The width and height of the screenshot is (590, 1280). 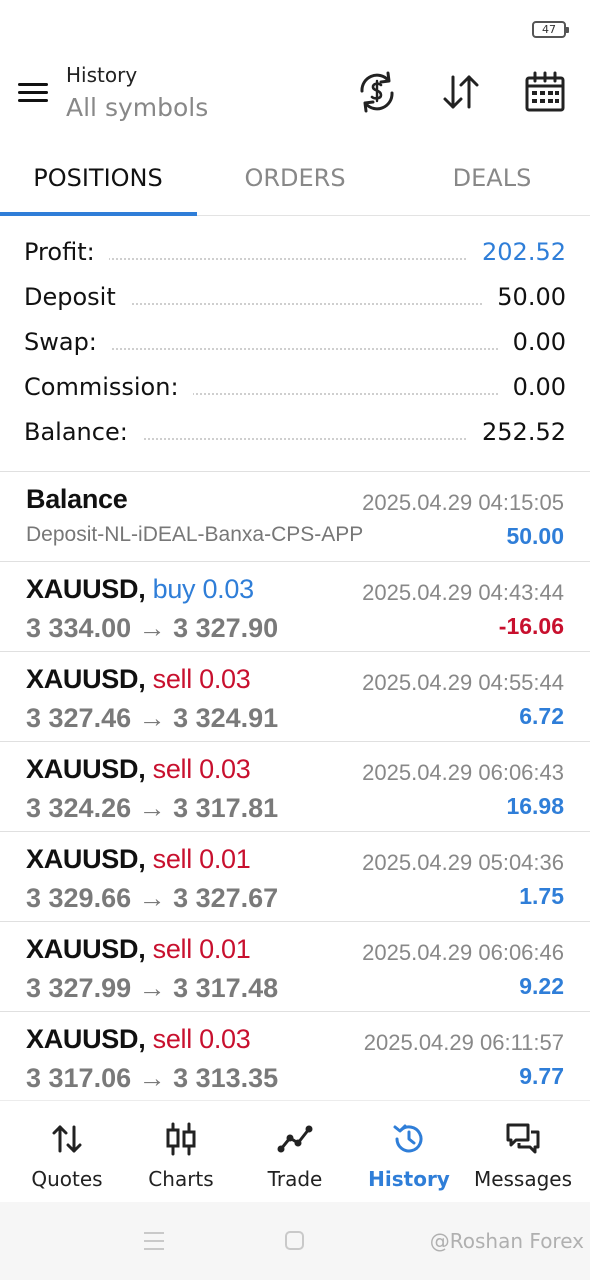 What do you see at coordinates (409, 1179) in the screenshot?
I see `nav-label: History` at bounding box center [409, 1179].